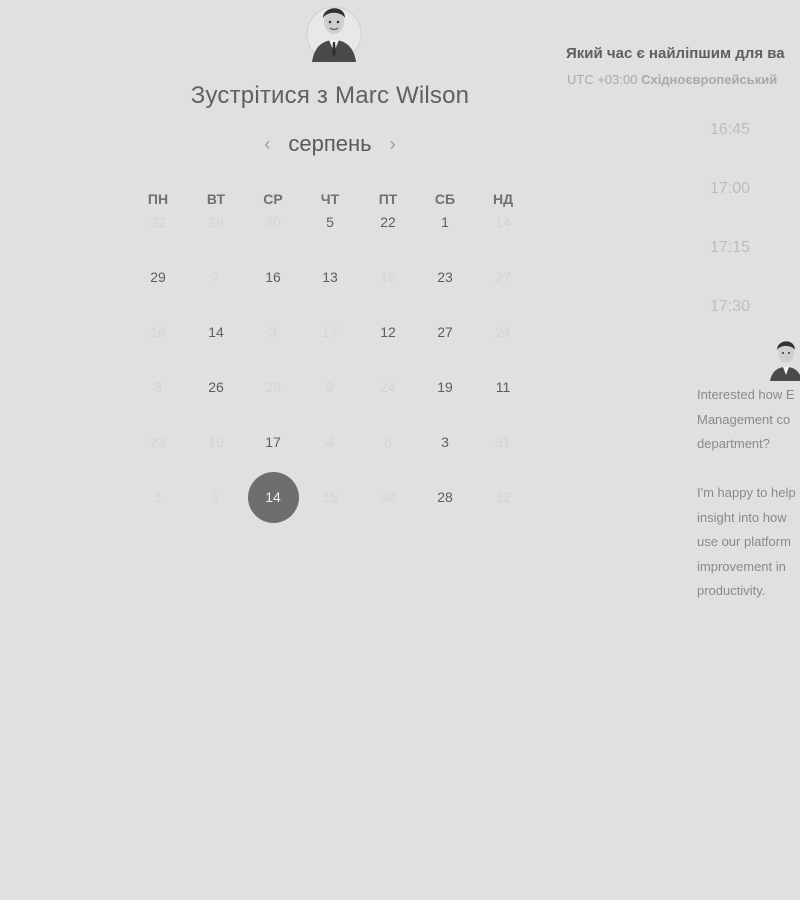 Image resolution: width=800 pixels, height=900 pixels. I want to click on timezone-offset: UTC +03:00, so click(602, 79).